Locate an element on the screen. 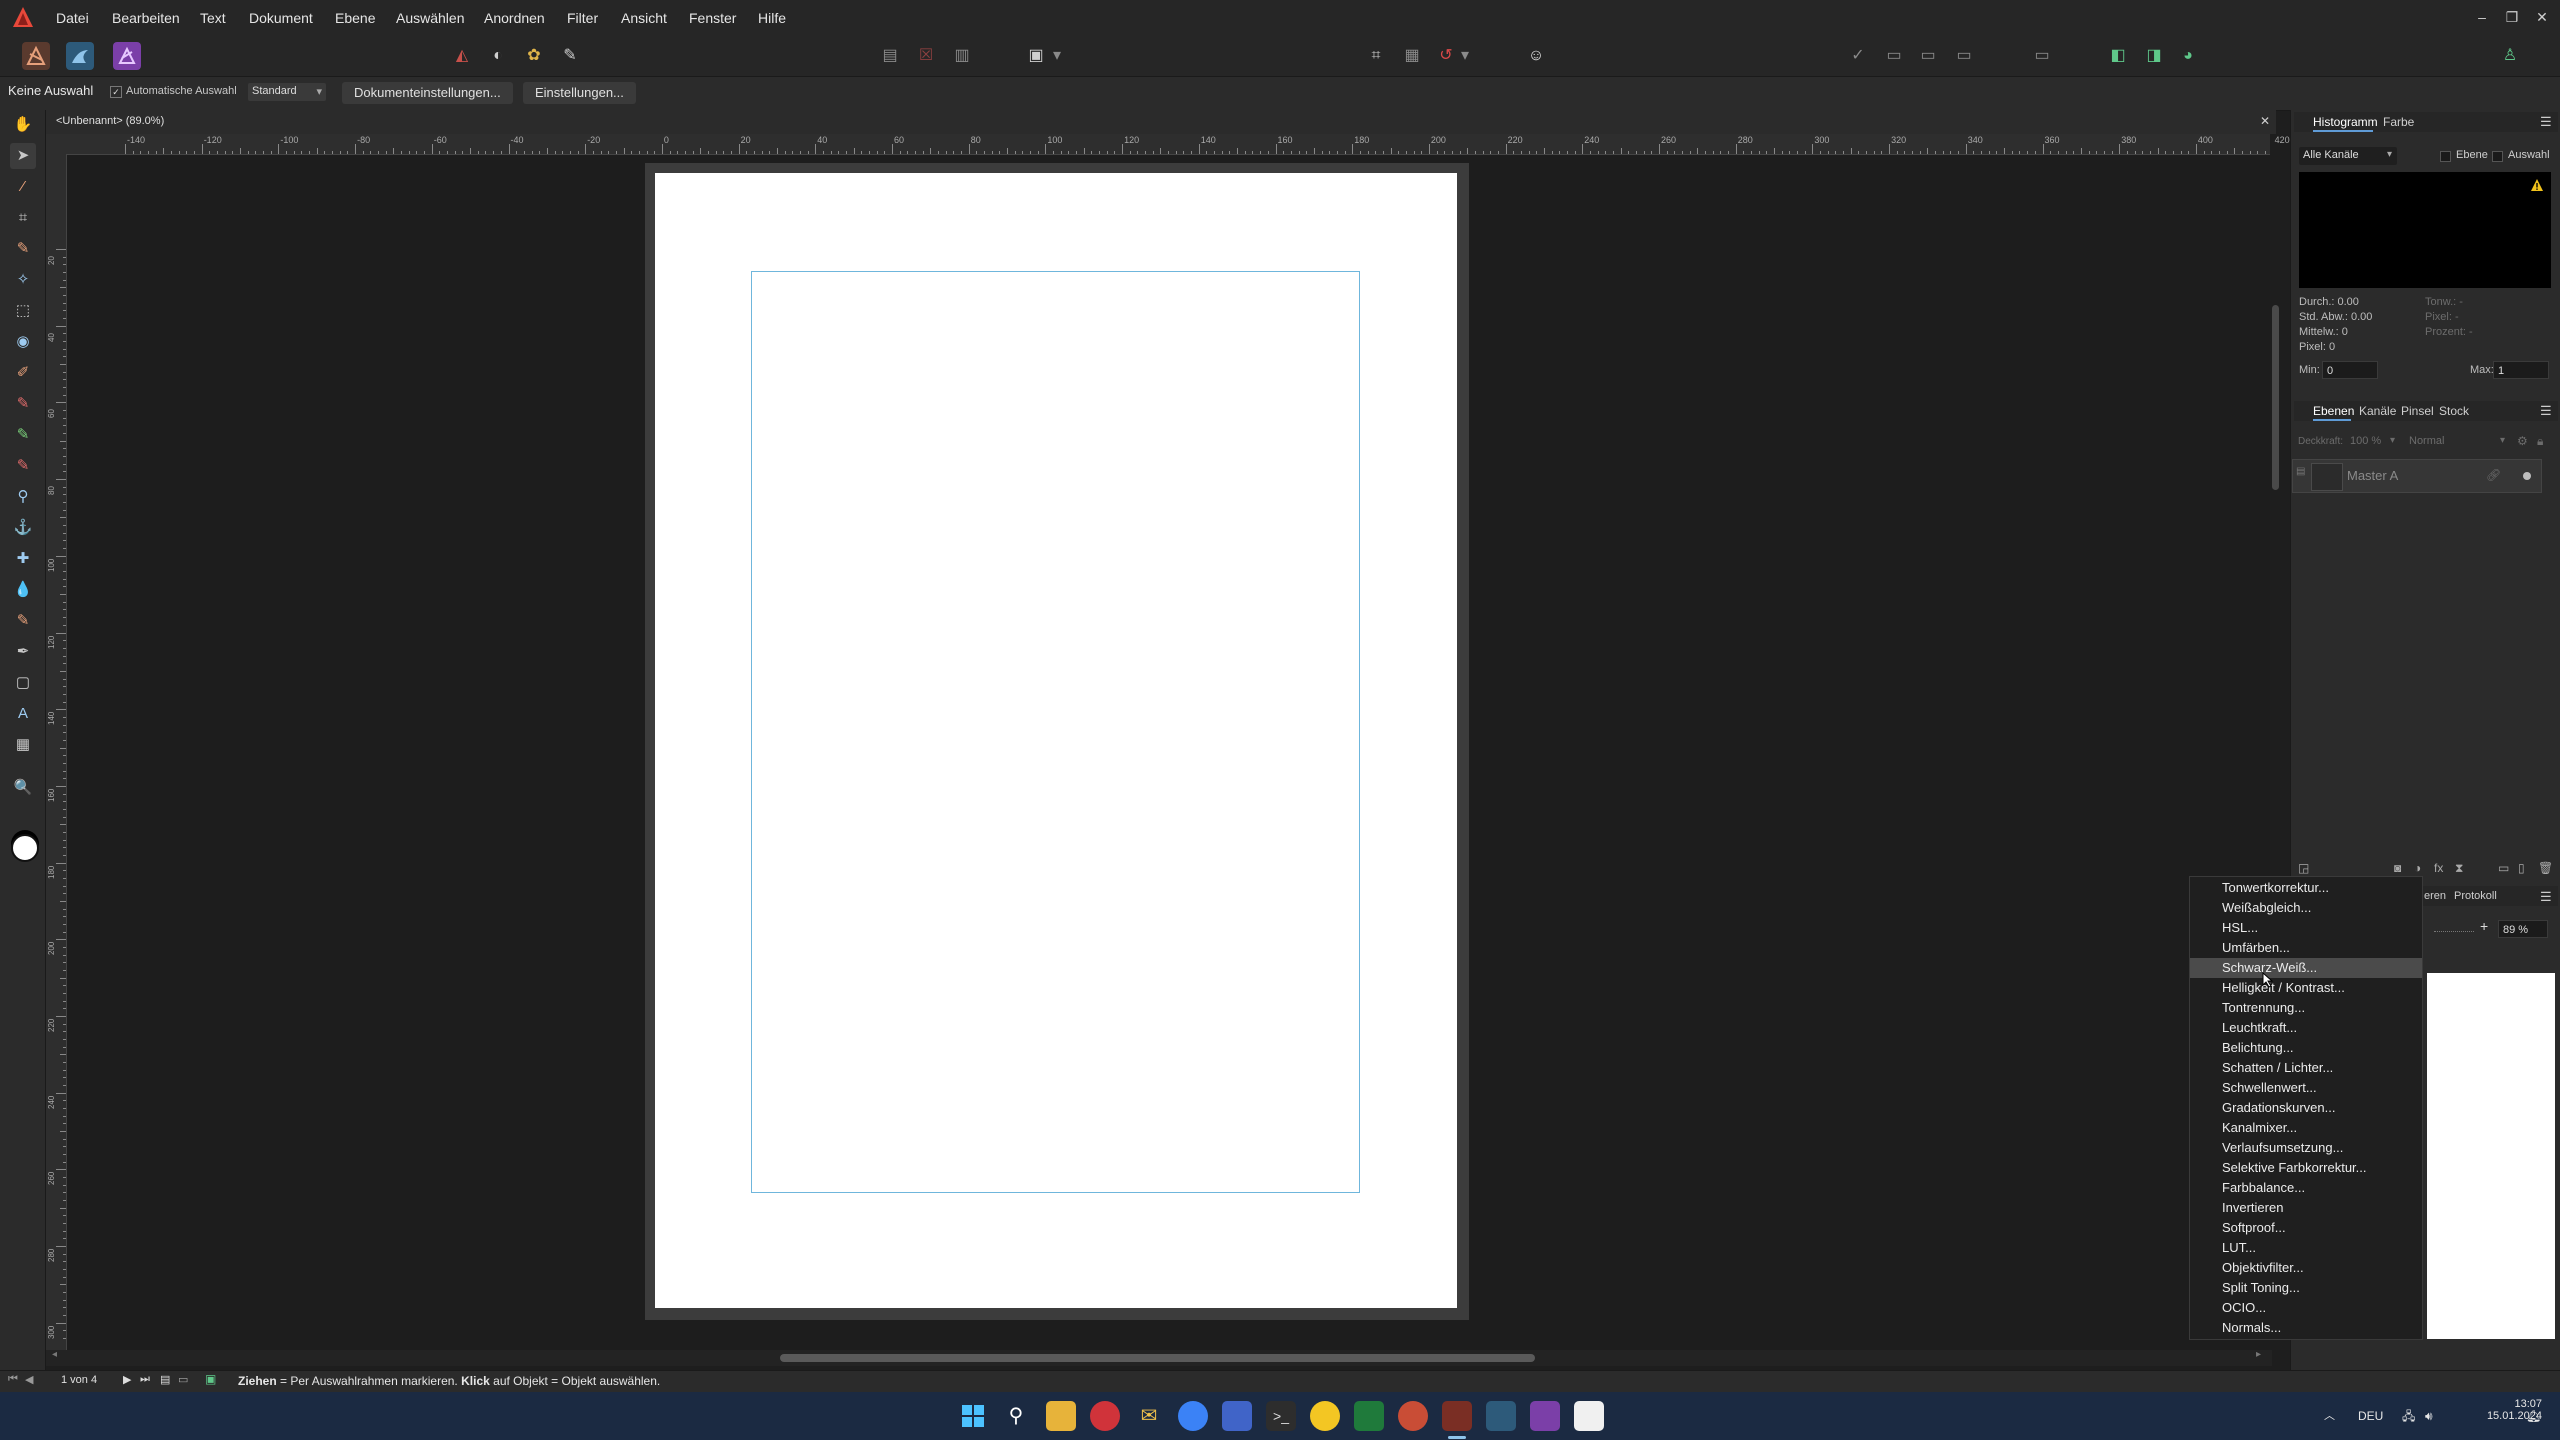 The image size is (2560, 1440). color-swatch-icon is located at coordinates (25, 848).